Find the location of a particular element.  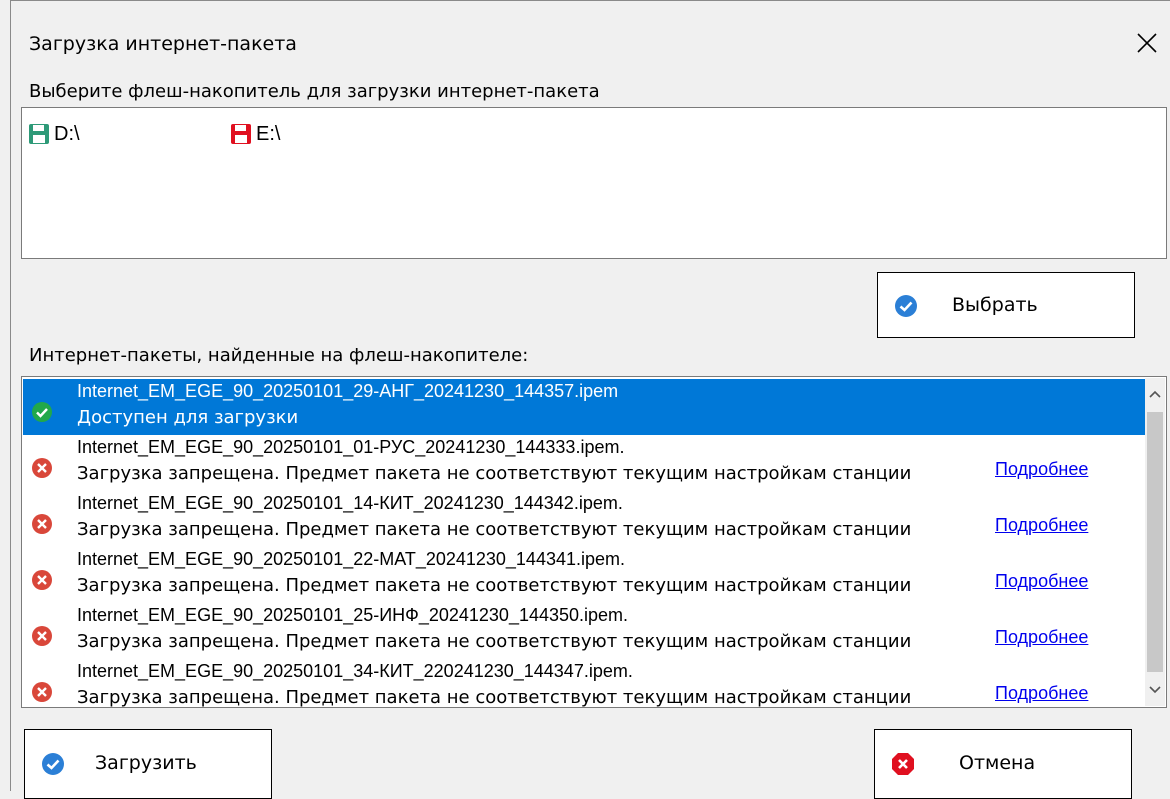

close-icon is located at coordinates (1147, 43).